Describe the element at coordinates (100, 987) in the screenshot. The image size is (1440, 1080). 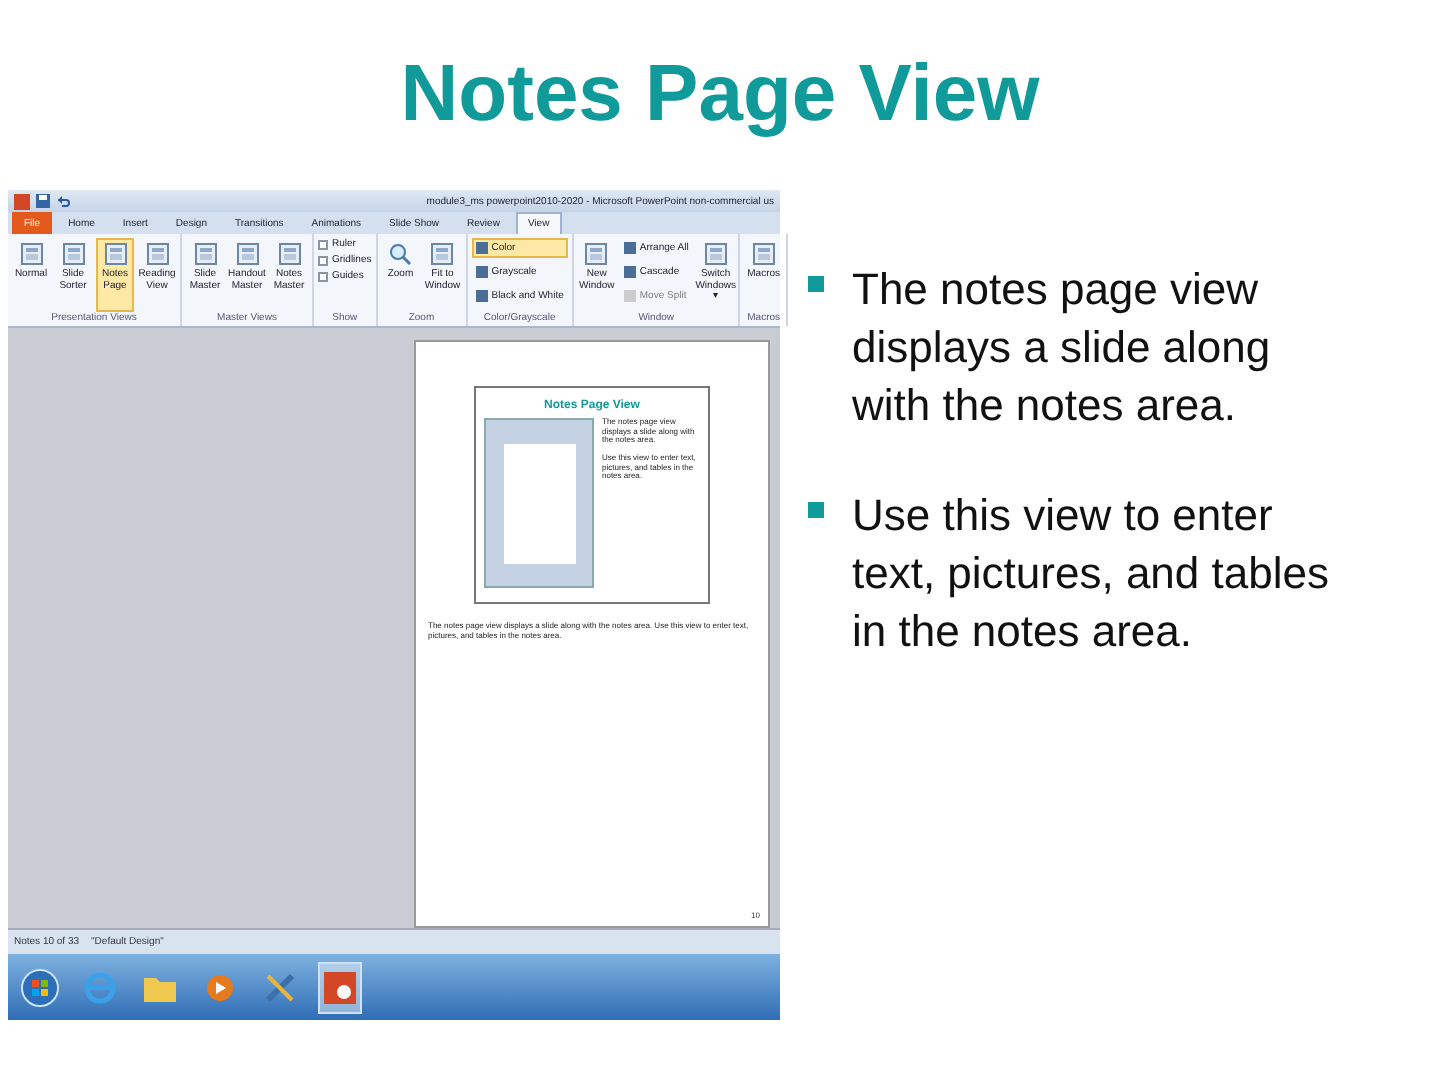
I see `globe-icon` at that location.